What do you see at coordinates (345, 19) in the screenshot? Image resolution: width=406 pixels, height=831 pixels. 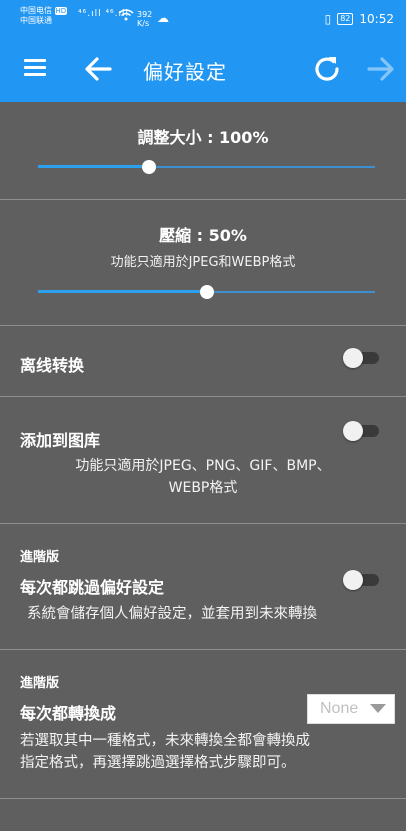 I see `battery-indicator: 82` at bounding box center [345, 19].